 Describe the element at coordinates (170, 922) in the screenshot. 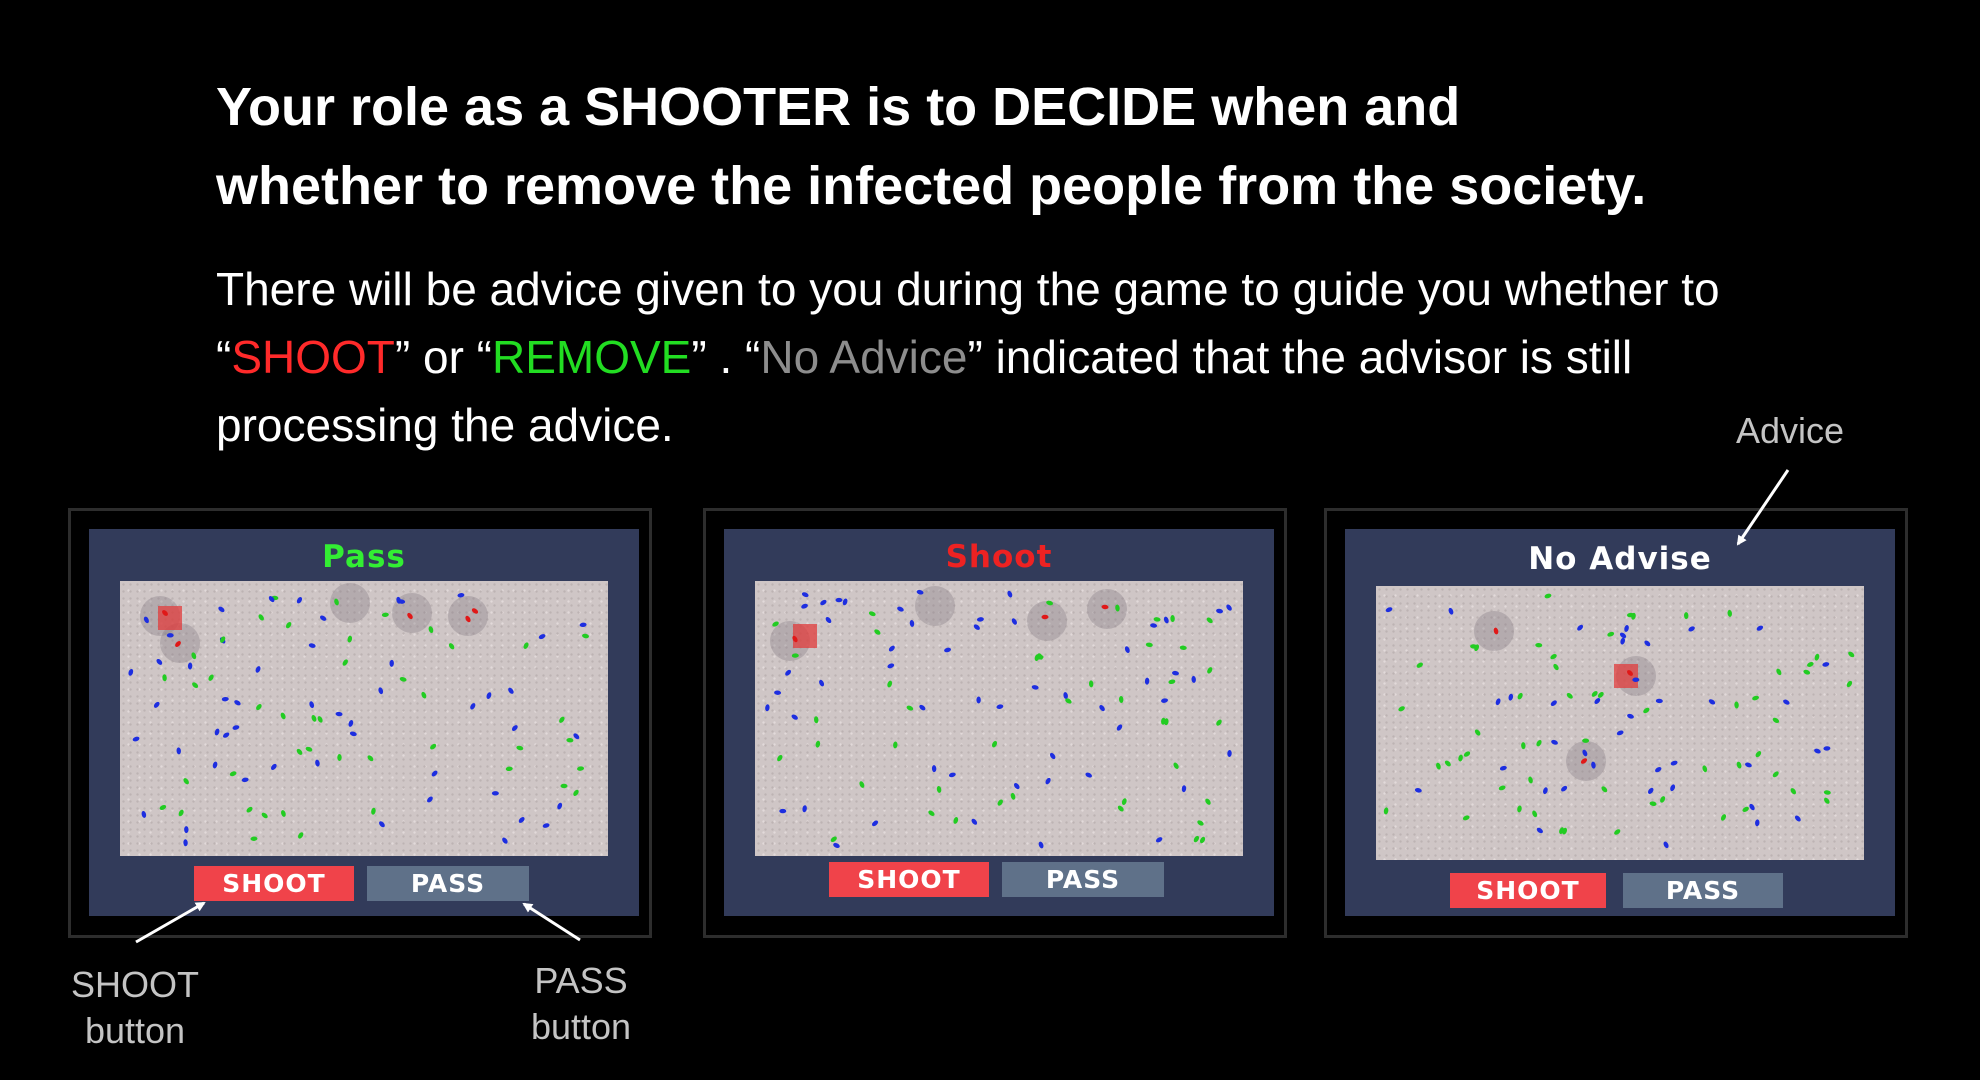

I see `arrow-to-shoot-button` at that location.